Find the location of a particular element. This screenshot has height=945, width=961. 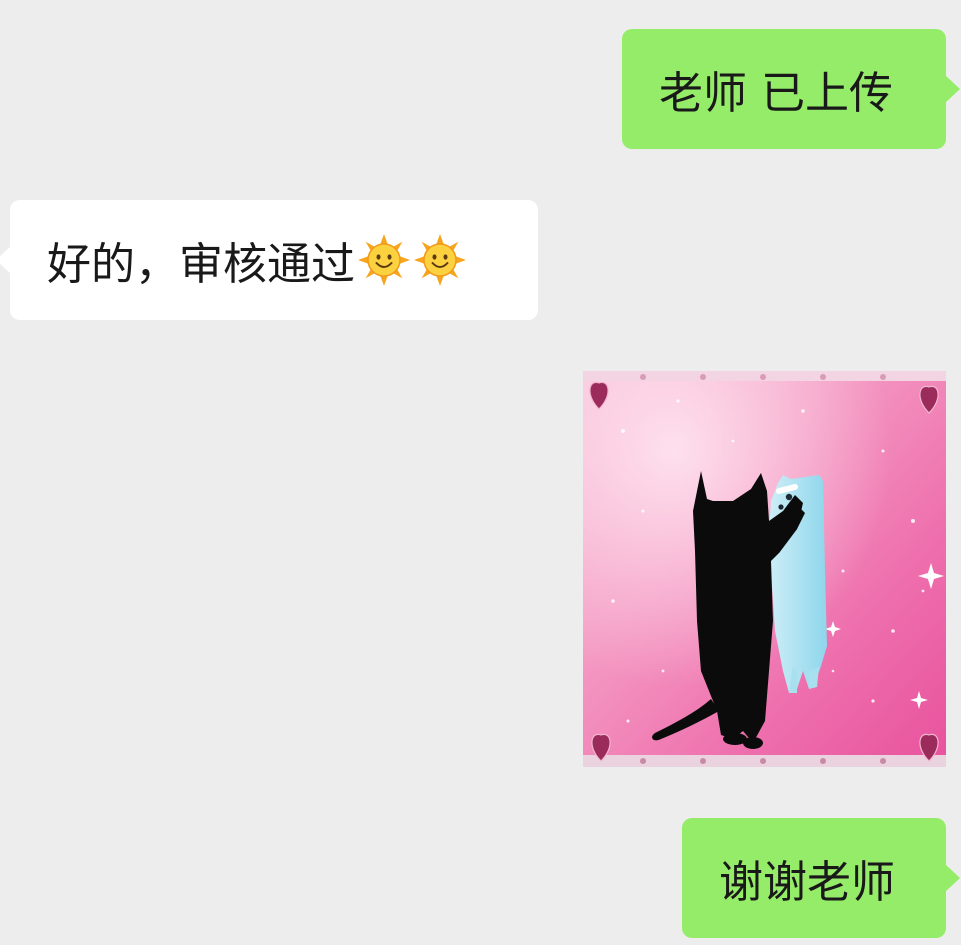

message-bubble-outgoing: 老师 已上传 is located at coordinates (791, 89).